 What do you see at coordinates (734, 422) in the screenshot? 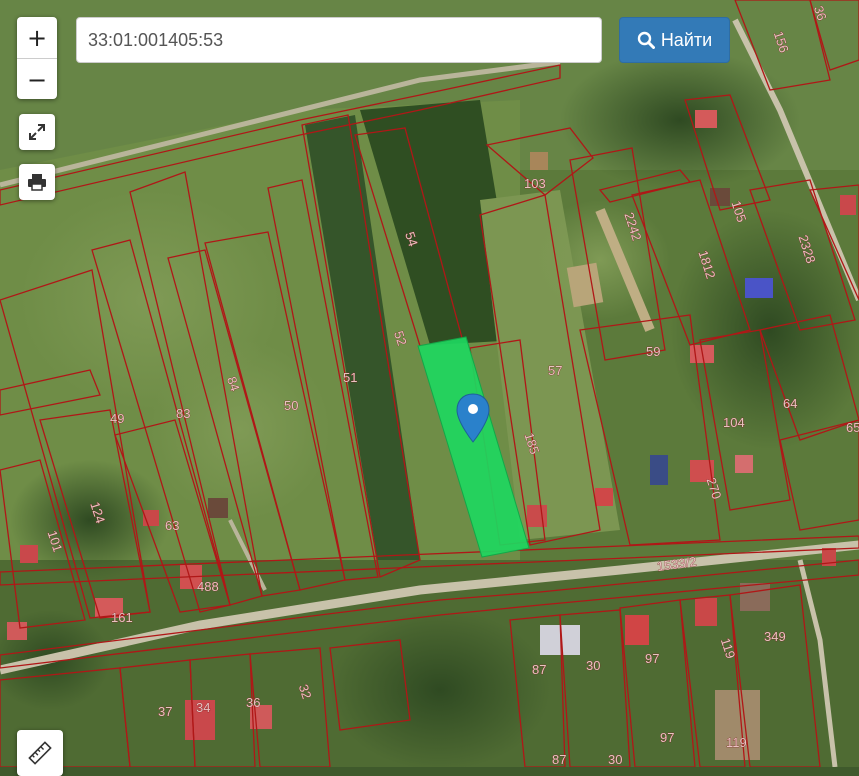
I see `parcel-label: 104` at bounding box center [734, 422].